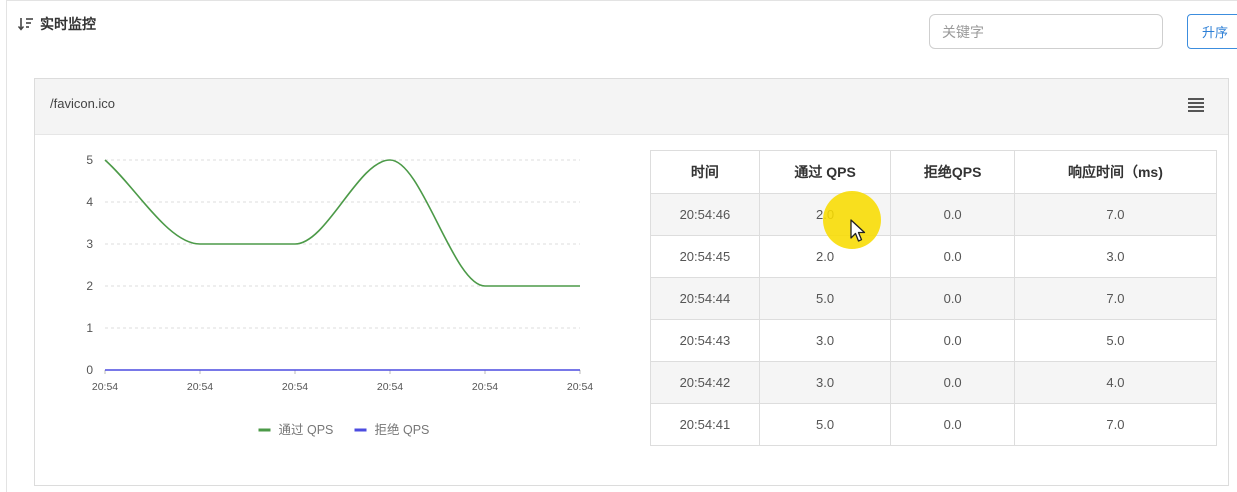 The height and width of the screenshot is (492, 1237). Describe the element at coordinates (89, 265) in the screenshot. I see `y-axis: 0 1 2 3 4 5` at that location.